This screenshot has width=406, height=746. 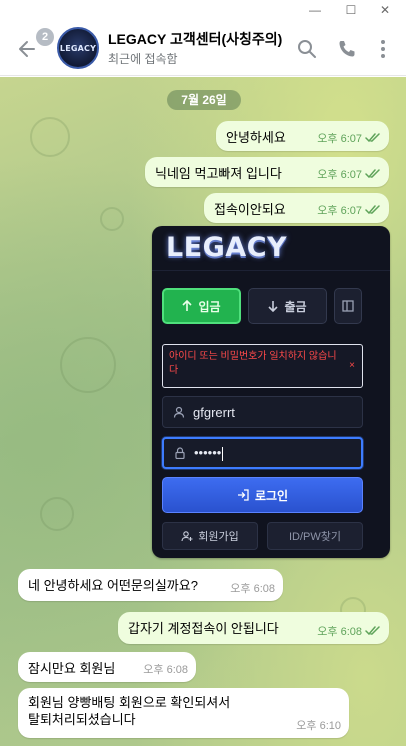 I want to click on password-value: ••••••, so click(x=208, y=453).